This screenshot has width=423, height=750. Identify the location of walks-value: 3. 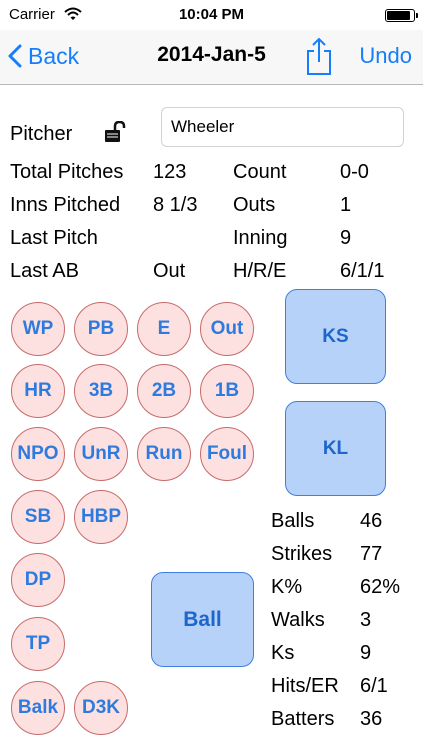
(366, 620).